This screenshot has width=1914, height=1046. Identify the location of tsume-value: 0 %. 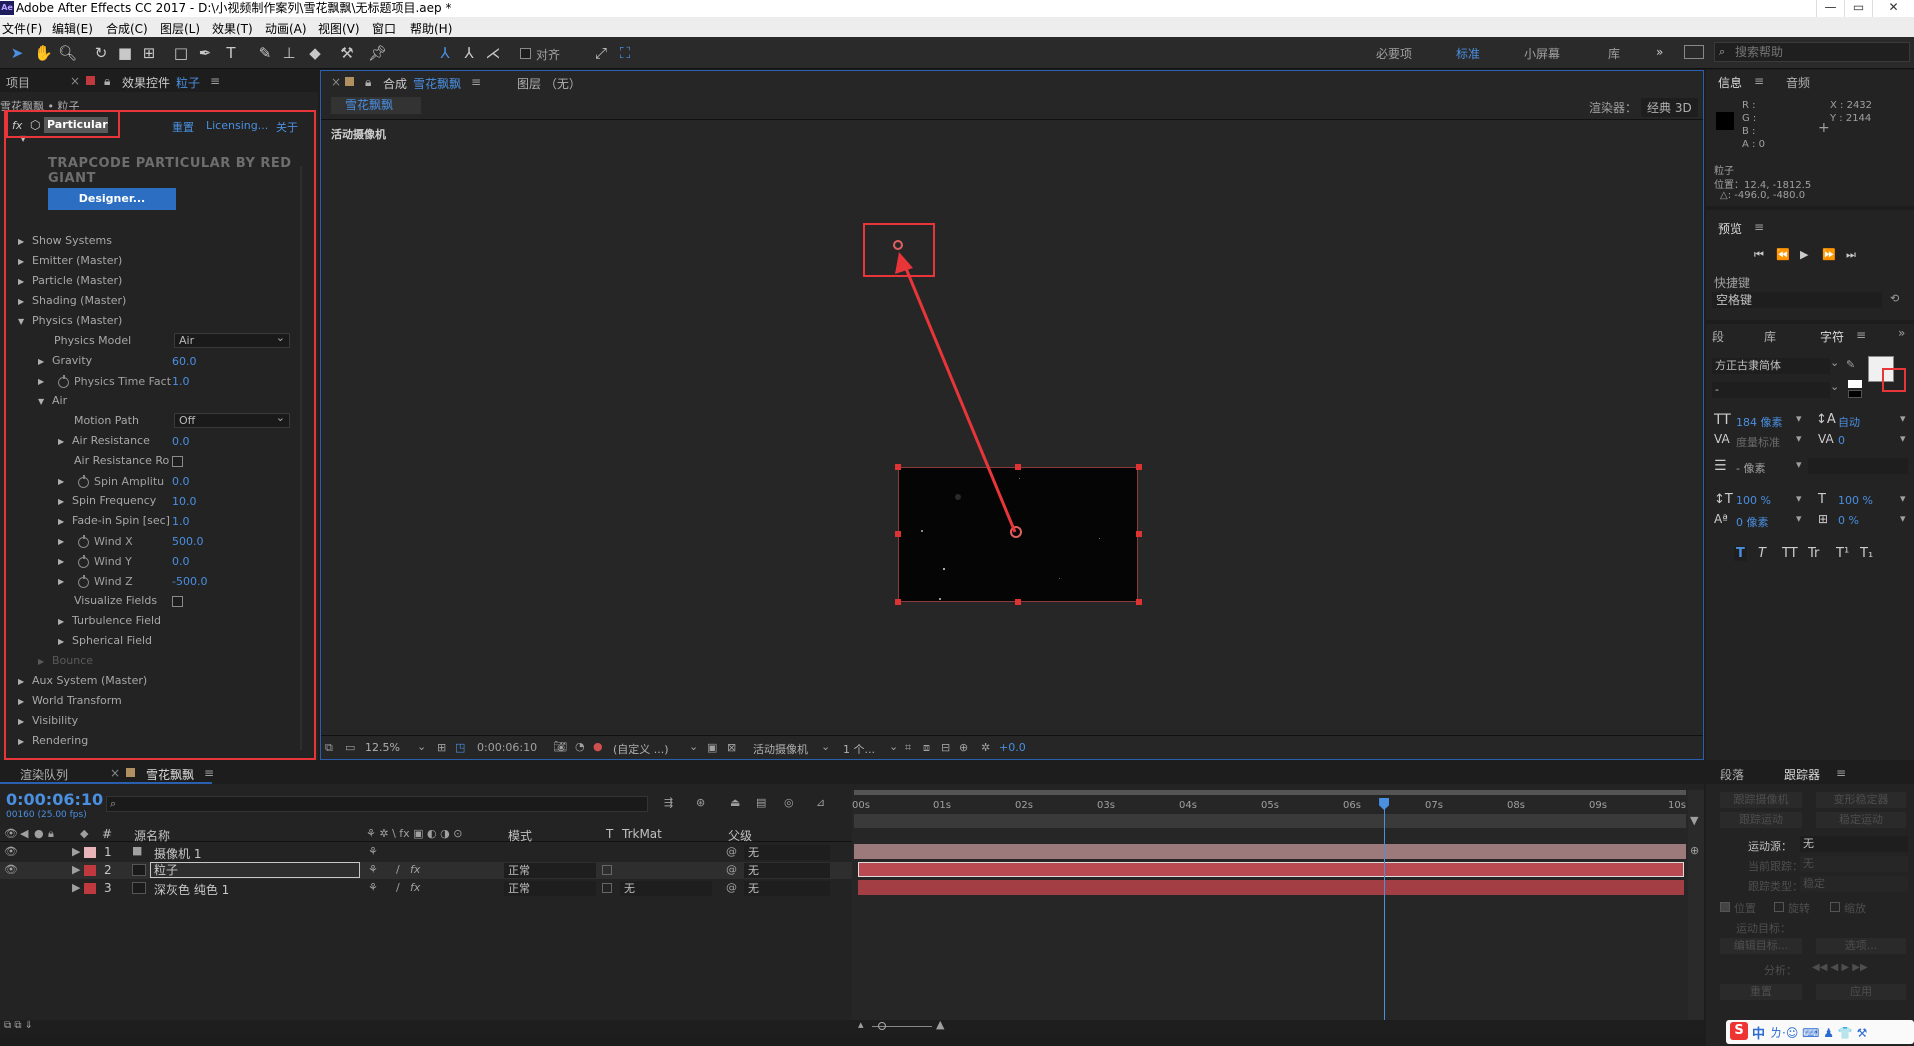
(1848, 520).